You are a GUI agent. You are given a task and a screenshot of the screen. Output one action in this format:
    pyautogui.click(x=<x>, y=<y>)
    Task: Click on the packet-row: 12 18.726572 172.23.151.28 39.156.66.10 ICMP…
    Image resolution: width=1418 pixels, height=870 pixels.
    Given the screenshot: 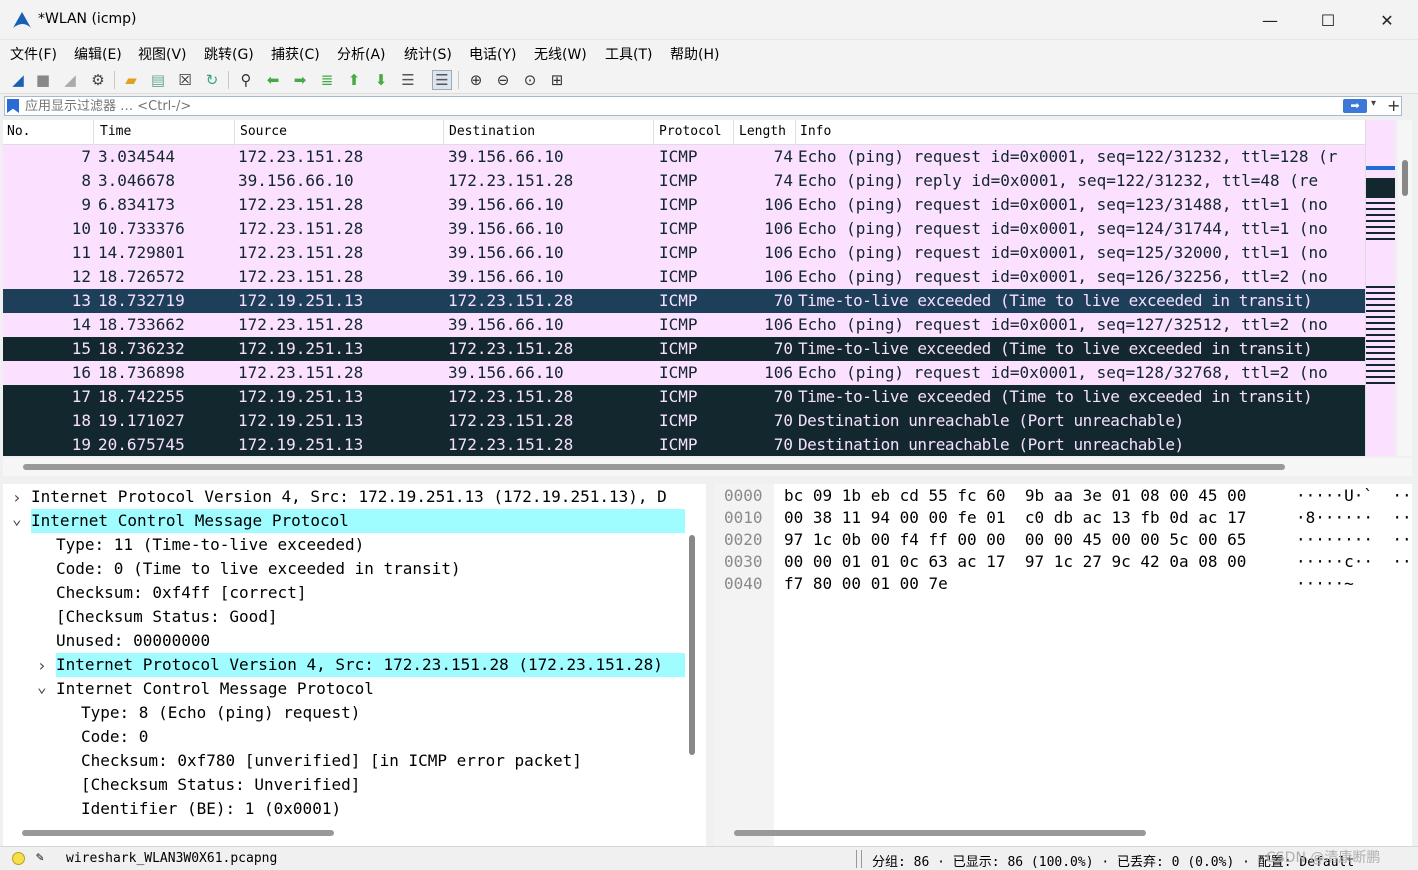 What is the action you would take?
    pyautogui.click(x=684, y=277)
    